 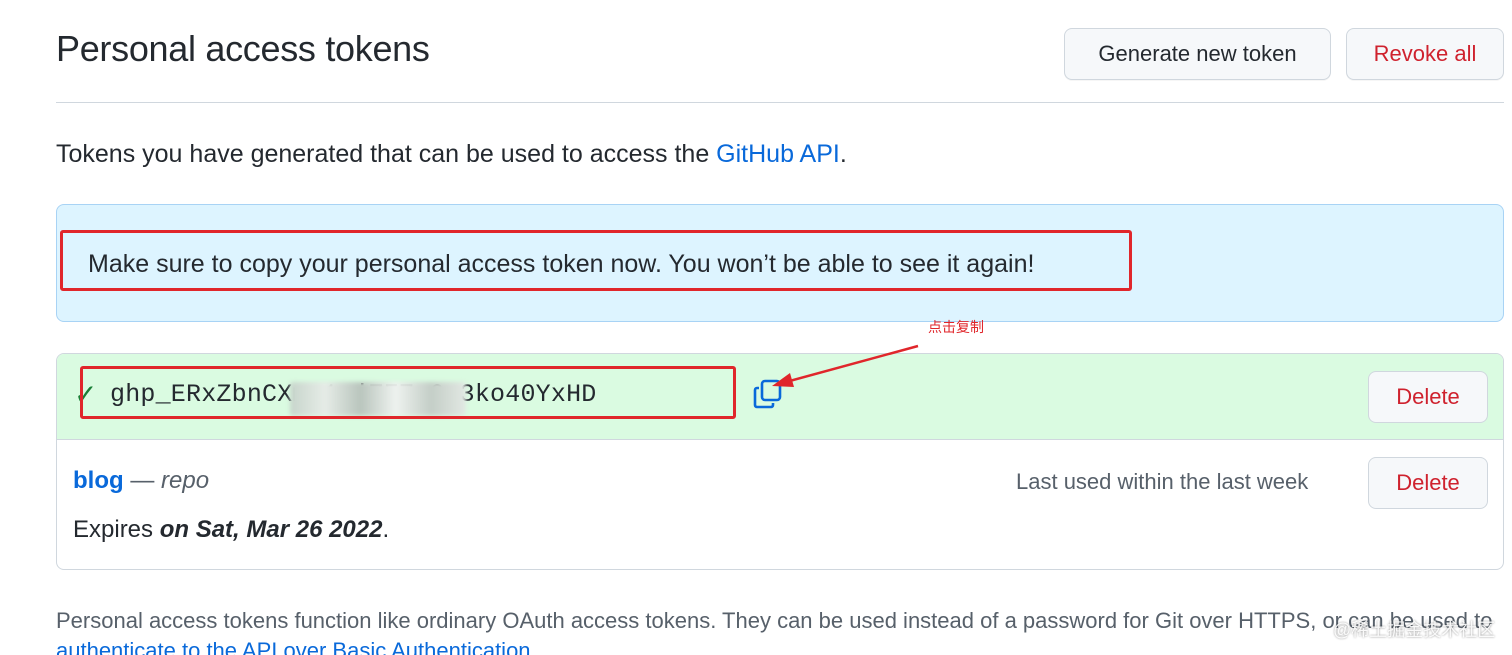 What do you see at coordinates (1197, 54) in the screenshot?
I see `generate-new-token-button: Generate new token` at bounding box center [1197, 54].